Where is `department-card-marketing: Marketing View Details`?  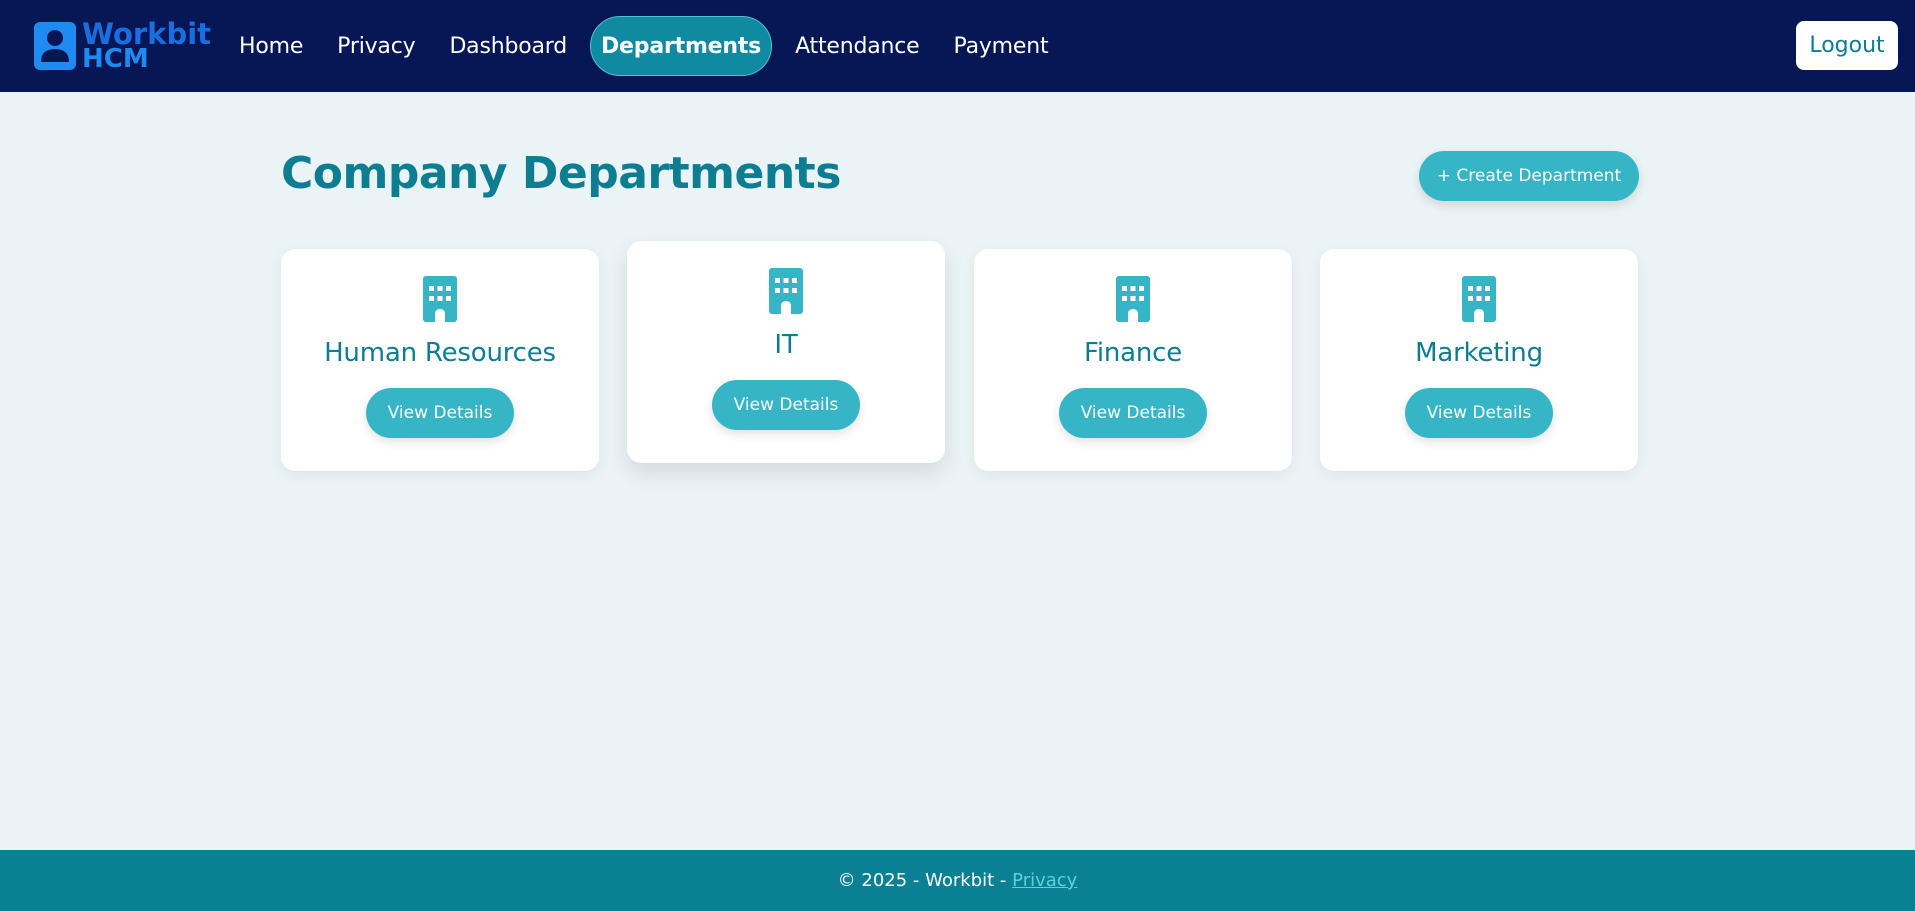 department-card-marketing: Marketing View Details is located at coordinates (1479, 360).